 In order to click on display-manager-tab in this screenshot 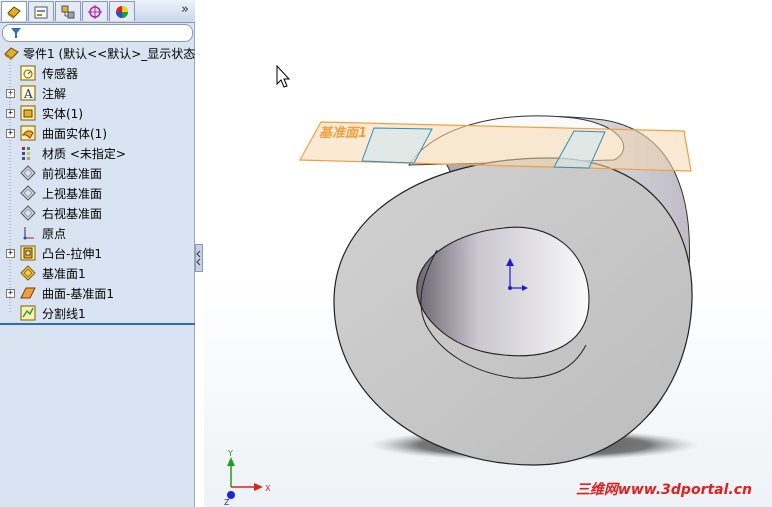, I will do `click(122, 11)`.